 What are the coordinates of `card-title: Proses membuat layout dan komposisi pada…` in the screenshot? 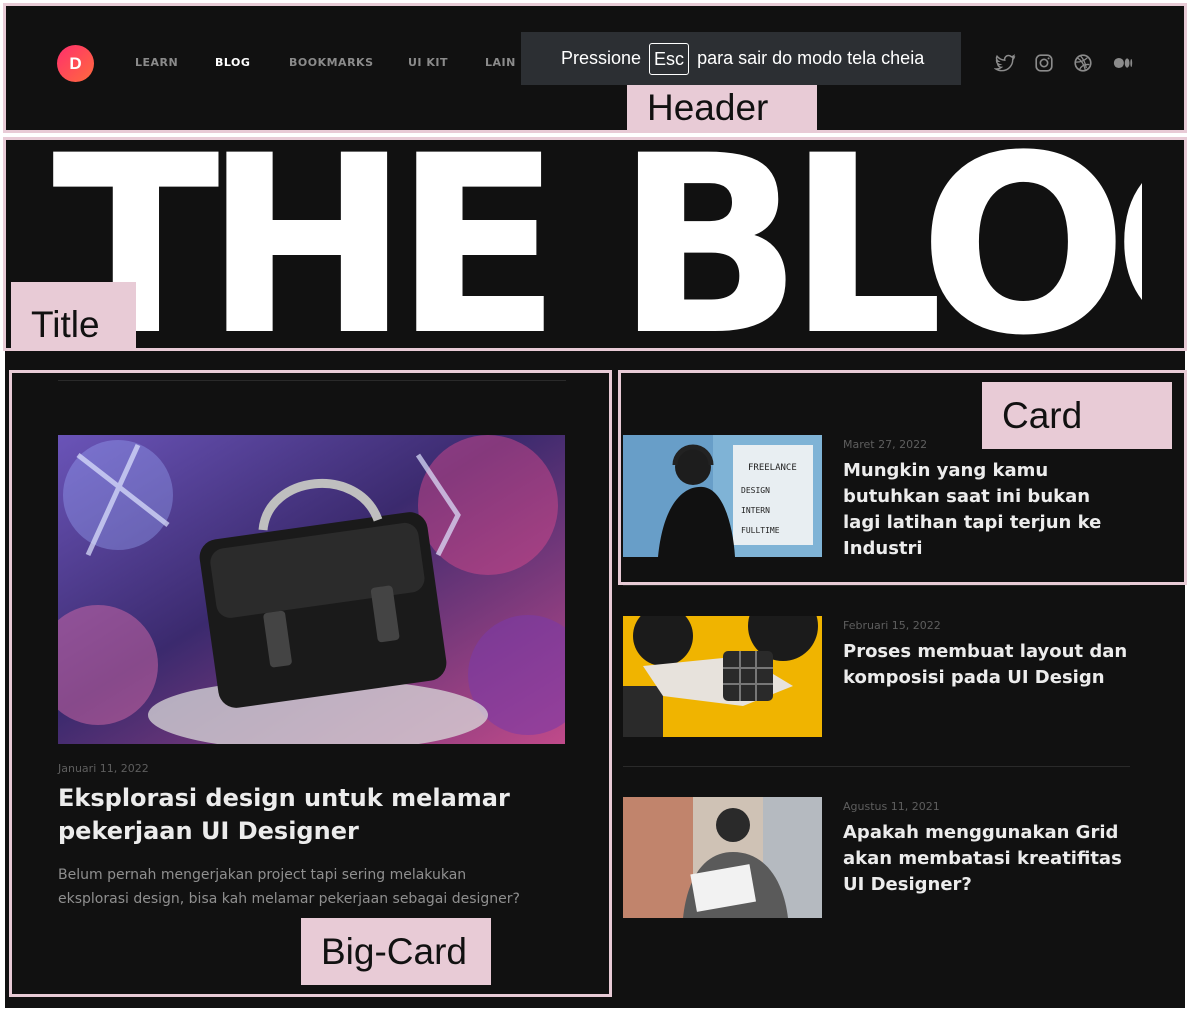 It's located at (985, 665).